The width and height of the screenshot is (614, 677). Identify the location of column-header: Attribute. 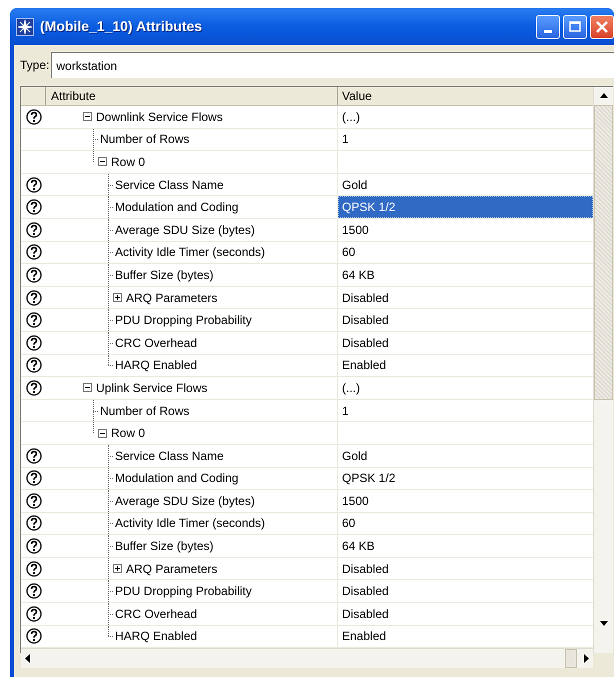
(192, 96).